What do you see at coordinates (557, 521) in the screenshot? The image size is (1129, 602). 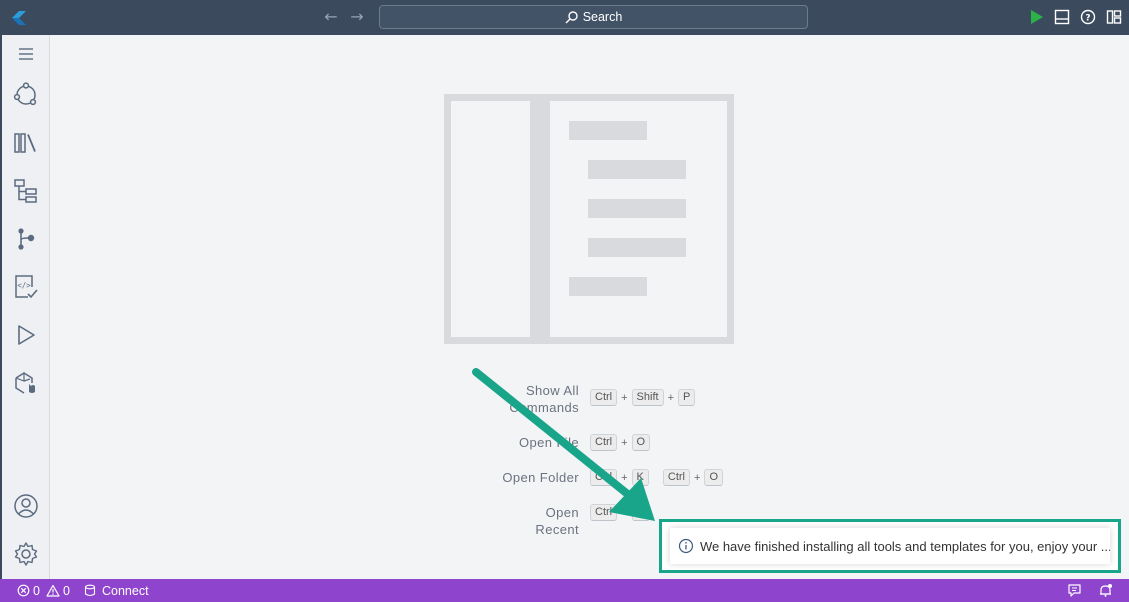 I see `shortcut-label: Open Recent` at bounding box center [557, 521].